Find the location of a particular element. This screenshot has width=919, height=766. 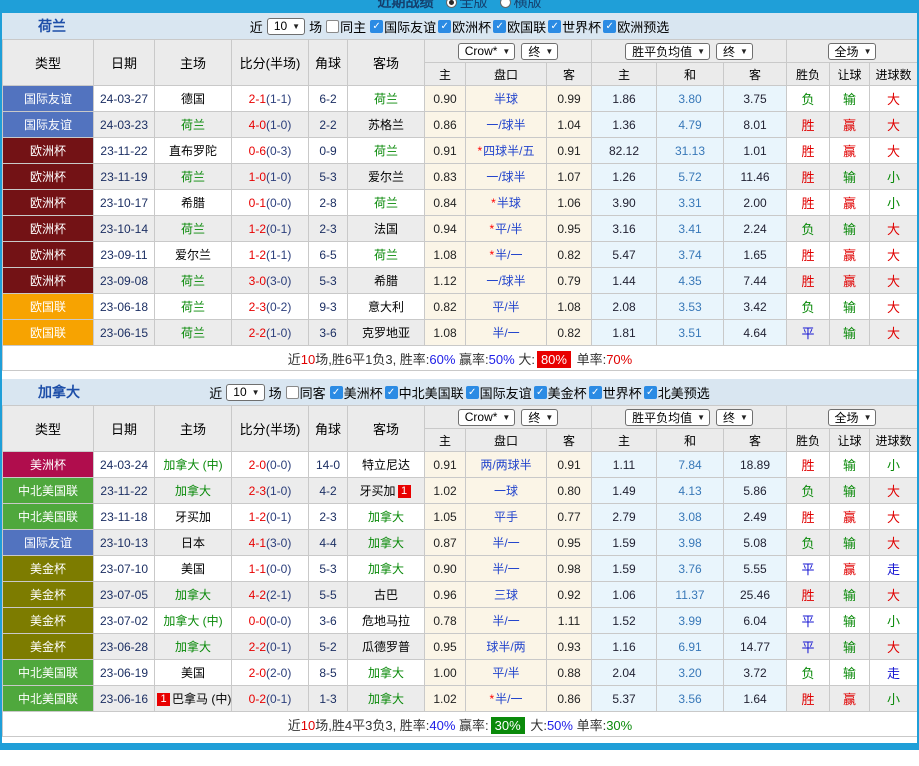

away-team: 法国 is located at coordinates (386, 228).